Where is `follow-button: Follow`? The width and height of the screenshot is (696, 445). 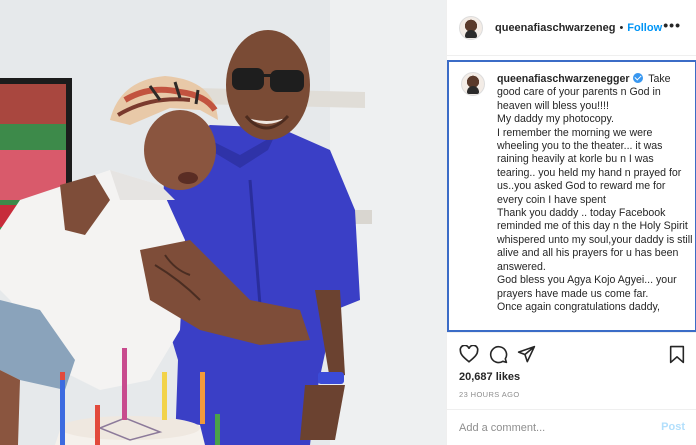 follow-button: Follow is located at coordinates (644, 28).